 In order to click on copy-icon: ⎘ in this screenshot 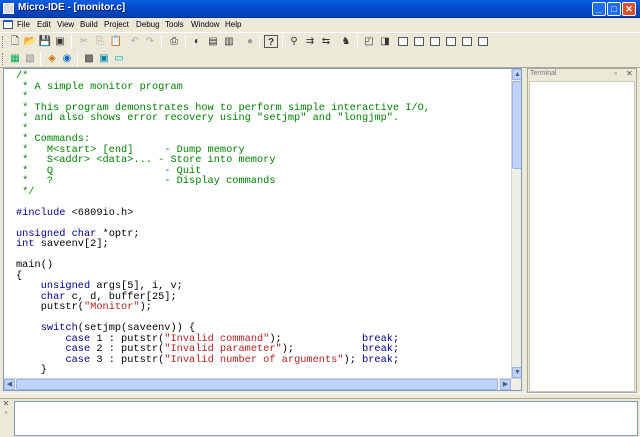, I will do `click(100, 41)`.